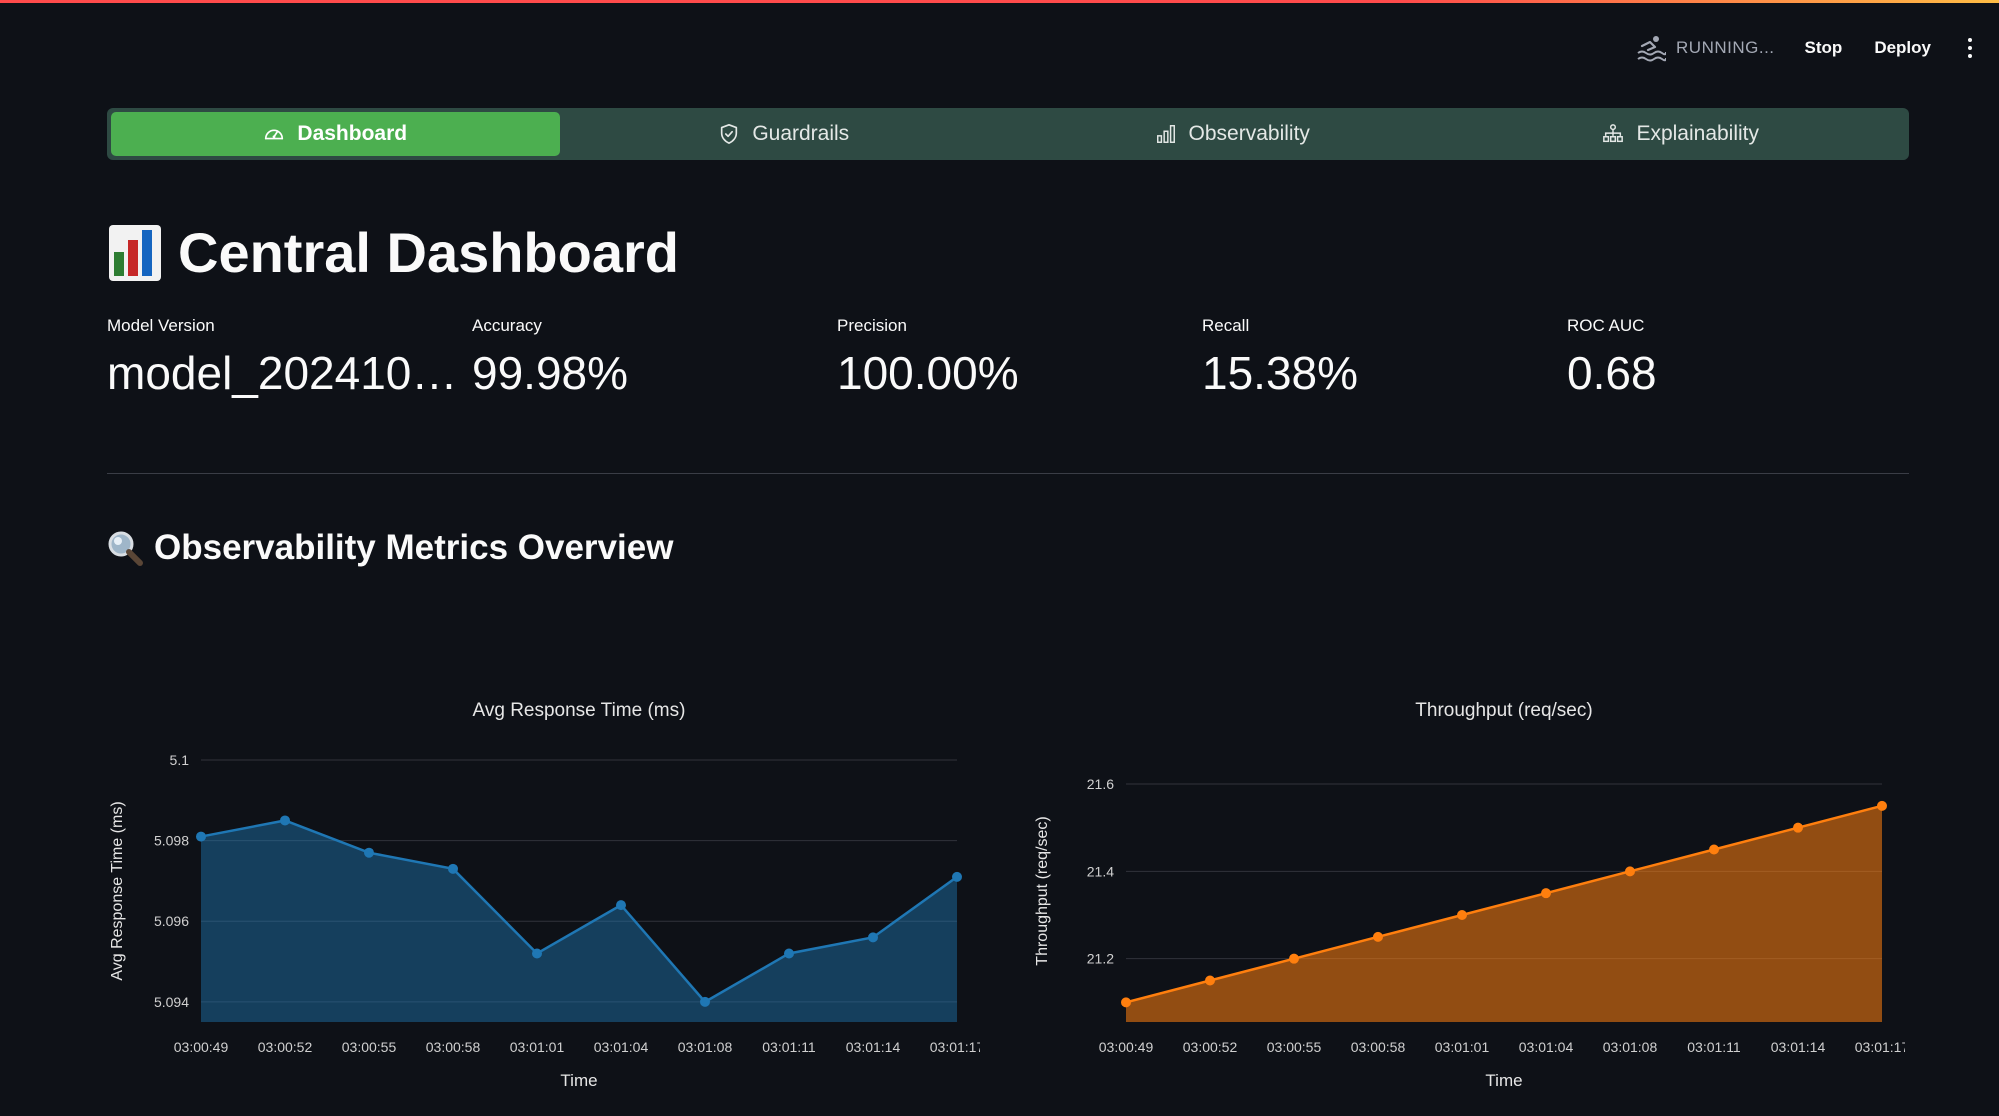 This screenshot has height=1116, width=1999. I want to click on app-header: RUNNING... Stop Deploy, so click(1807, 48).